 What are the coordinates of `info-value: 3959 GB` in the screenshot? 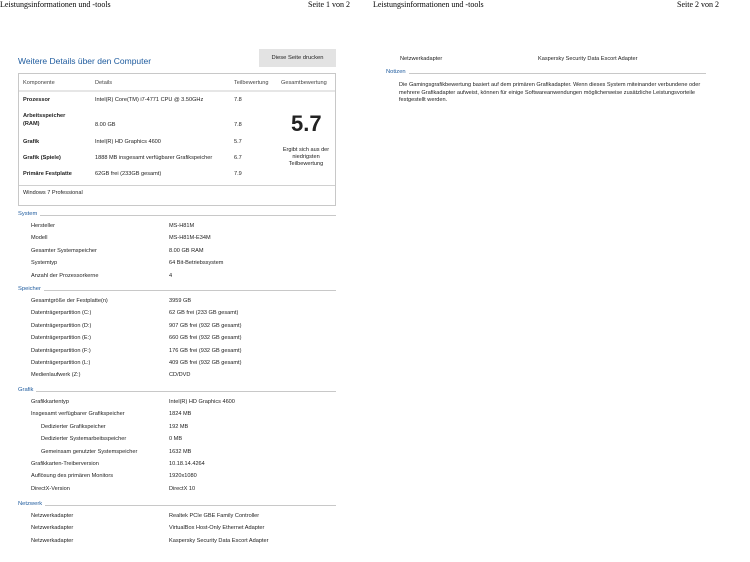 It's located at (180, 301).